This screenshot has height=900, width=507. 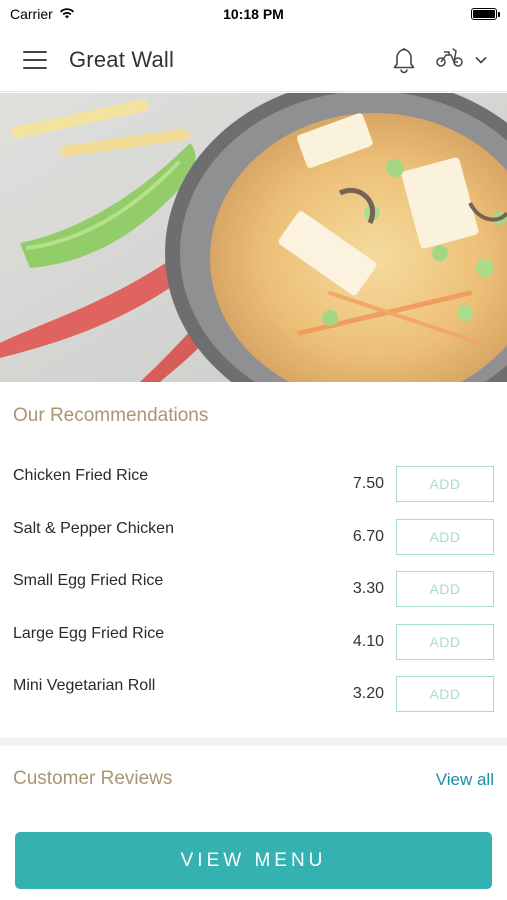 What do you see at coordinates (253, 860) in the screenshot?
I see `view-menu-button: VIEW MENU` at bounding box center [253, 860].